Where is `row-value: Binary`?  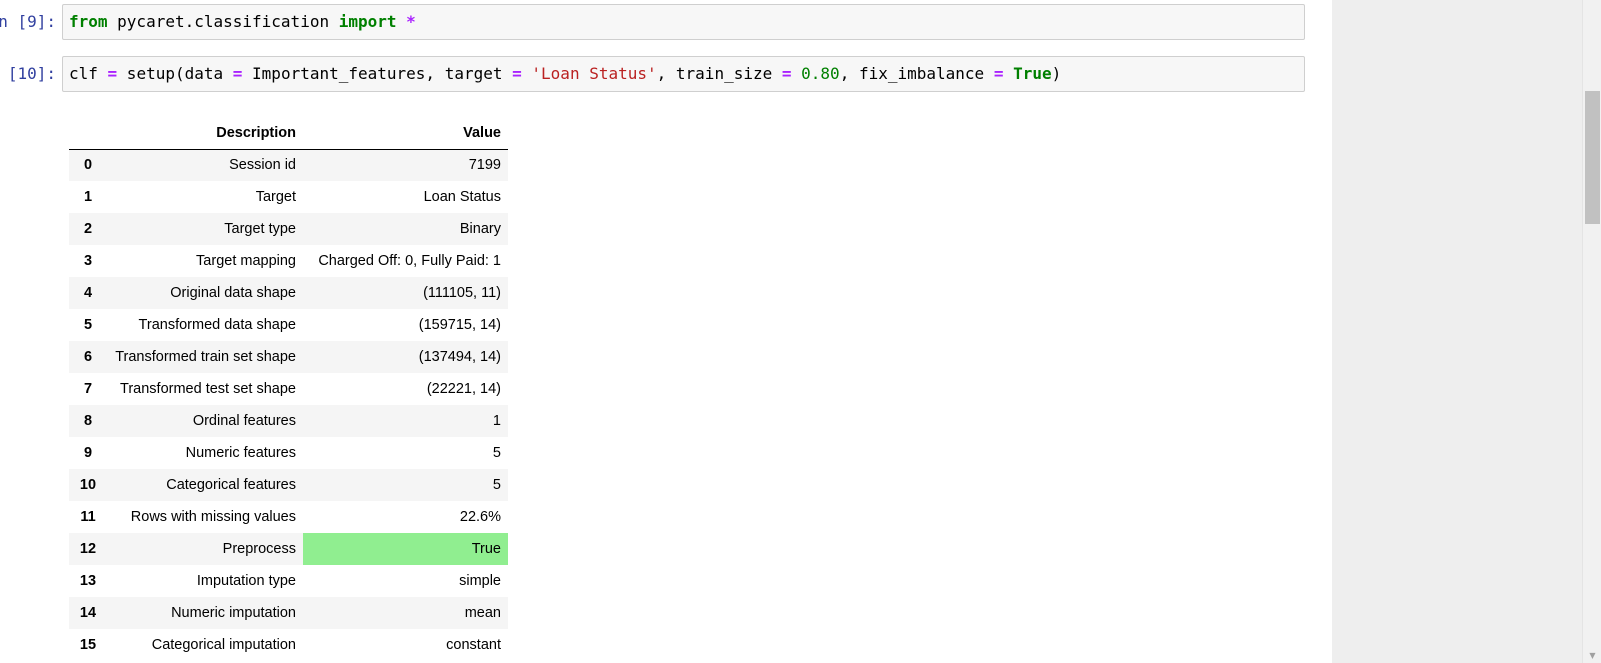 row-value: Binary is located at coordinates (480, 229).